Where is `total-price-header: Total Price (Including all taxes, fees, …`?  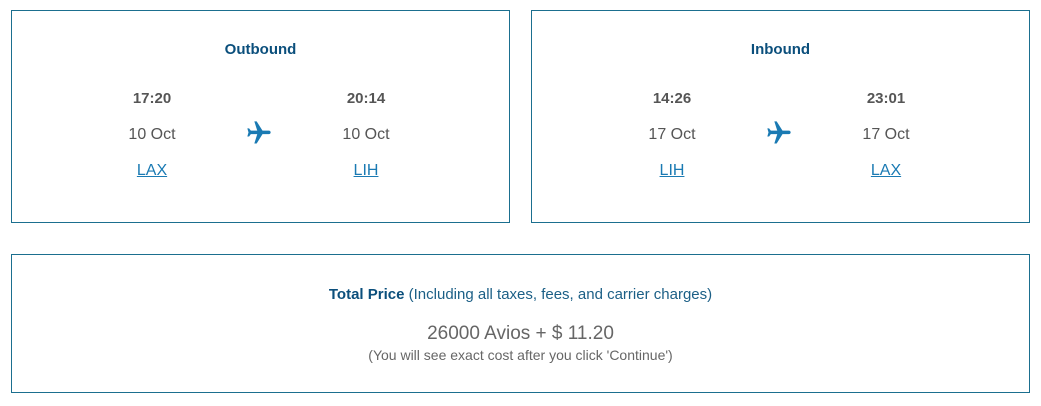
total-price-header: Total Price (Including all taxes, fees, … is located at coordinates (520, 294).